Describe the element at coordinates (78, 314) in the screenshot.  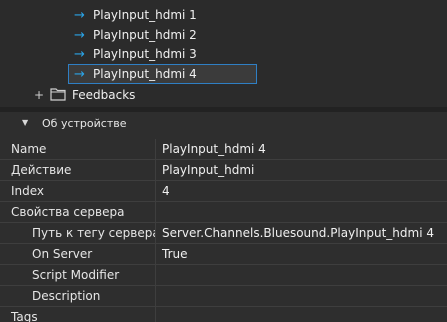
I see `property-name: Tags` at that location.